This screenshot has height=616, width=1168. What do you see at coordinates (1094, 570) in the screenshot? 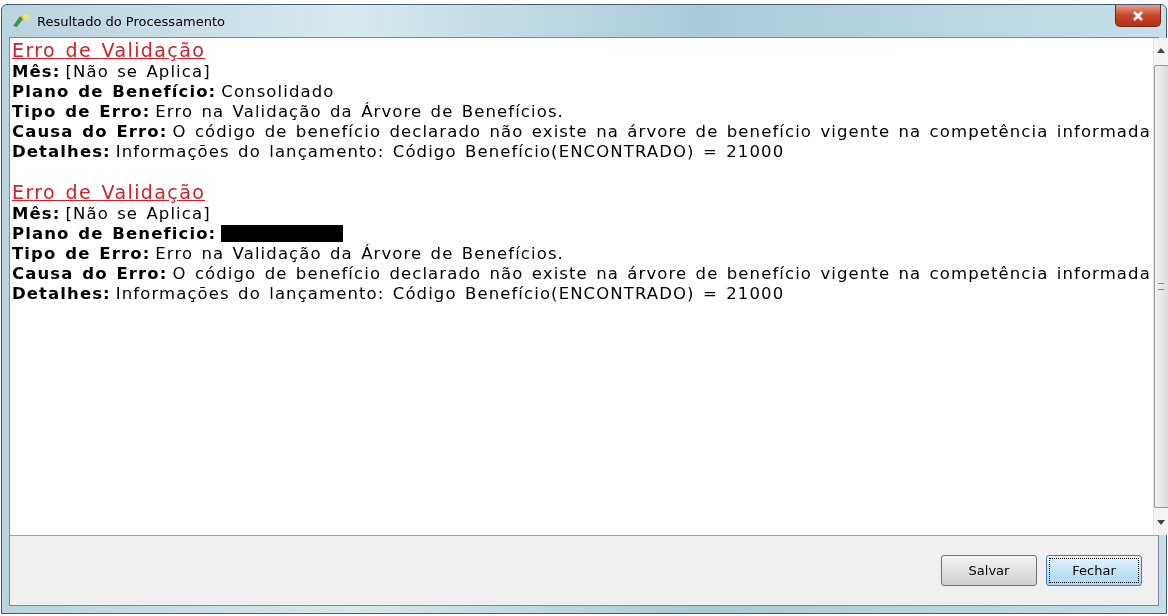
I see `dialog-button: Fechar` at bounding box center [1094, 570].